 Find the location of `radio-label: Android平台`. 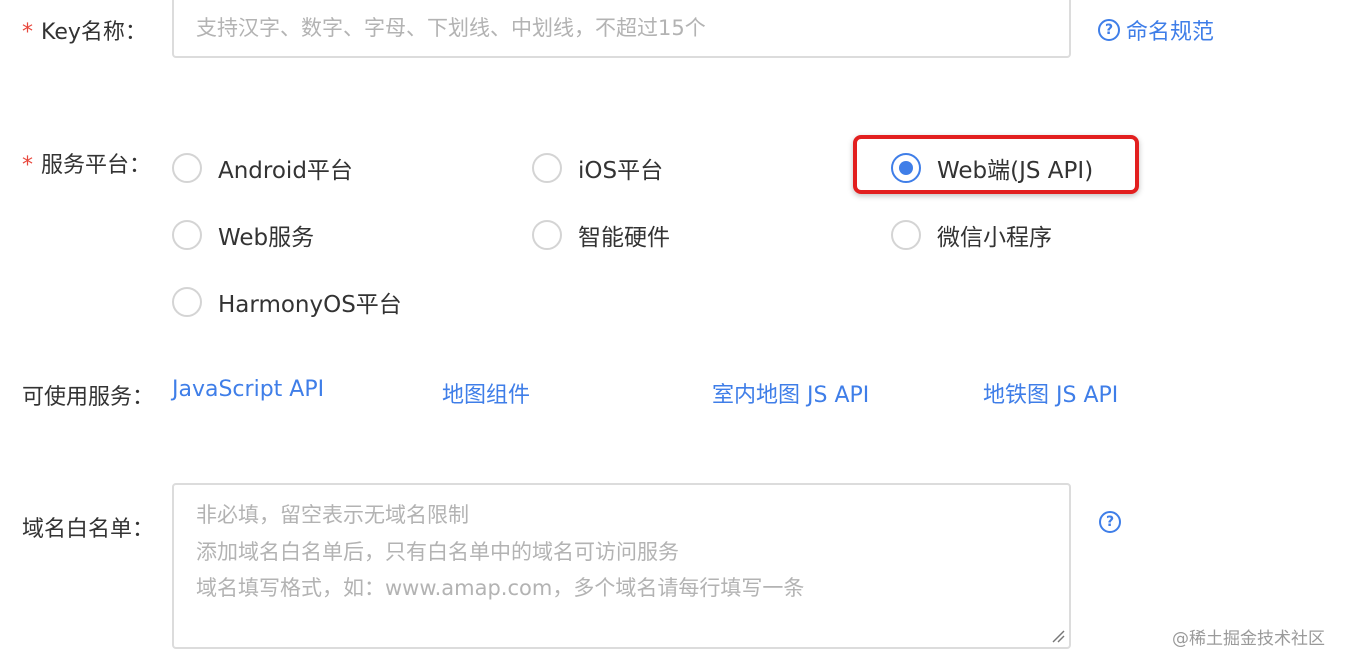

radio-label: Android平台 is located at coordinates (285, 171).